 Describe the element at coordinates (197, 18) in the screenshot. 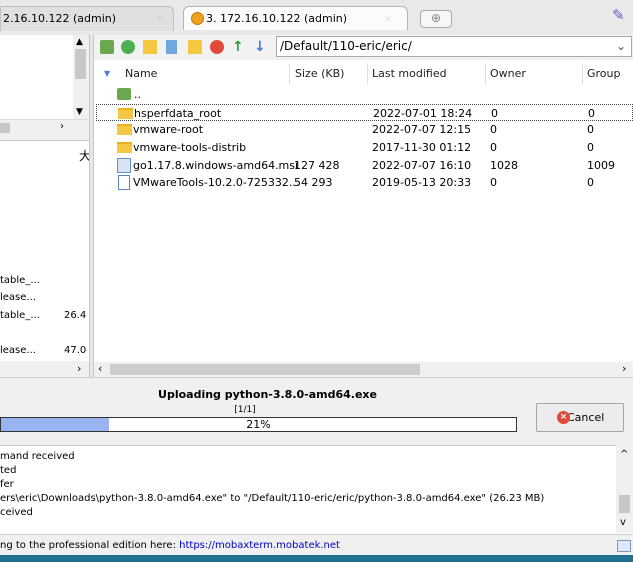

I see `session-icon` at that location.